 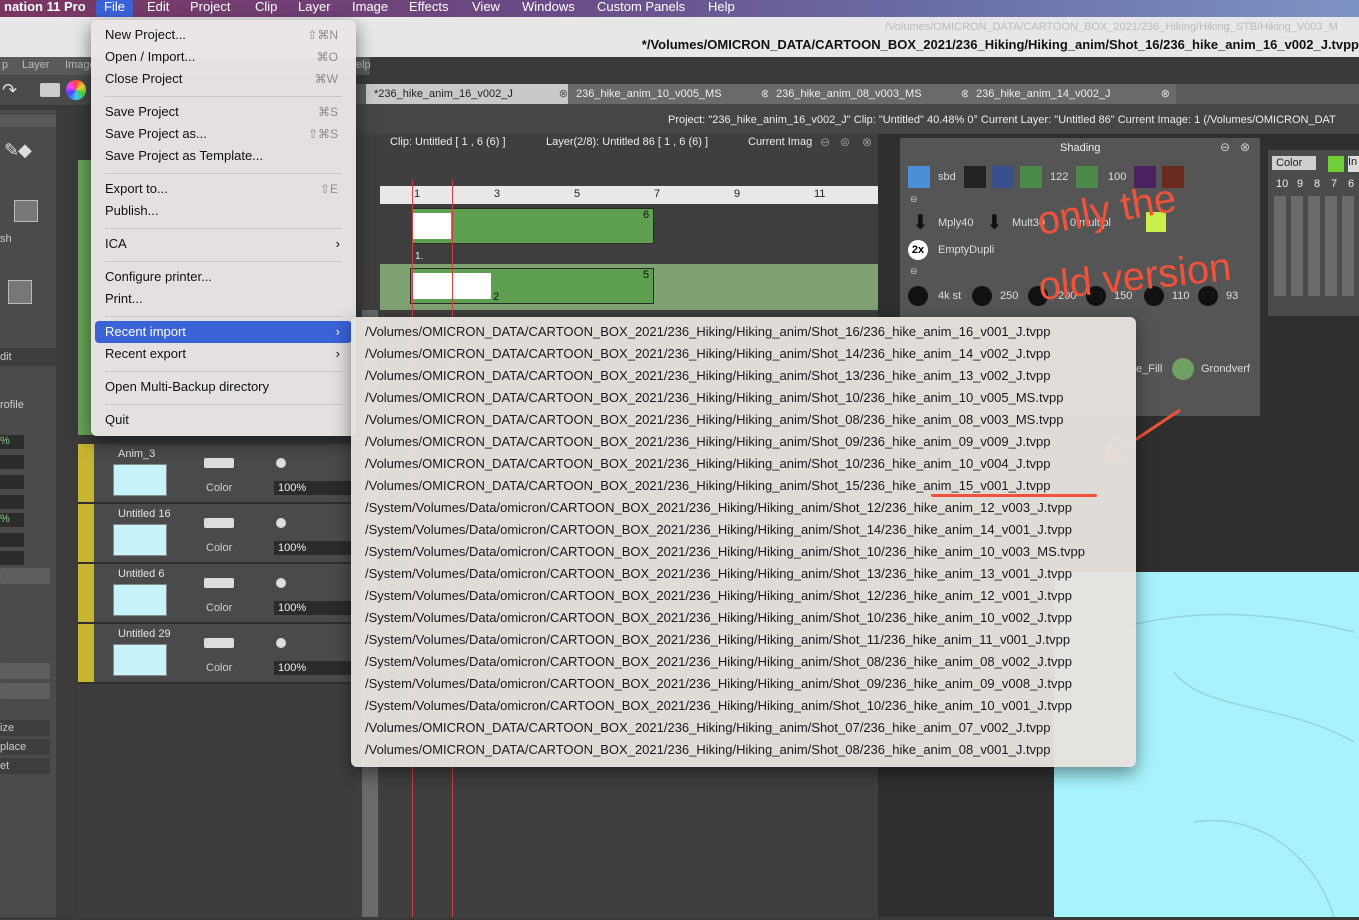 I want to click on tab-project-10: 236_hike_anim_10_v005_MS ⊗, so click(x=672, y=94).